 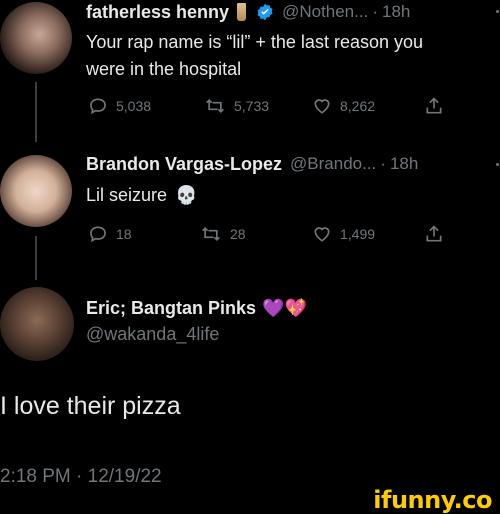 I want to click on tweet-header: fatherless henny @Nothen... · 18h, so click(x=248, y=12).